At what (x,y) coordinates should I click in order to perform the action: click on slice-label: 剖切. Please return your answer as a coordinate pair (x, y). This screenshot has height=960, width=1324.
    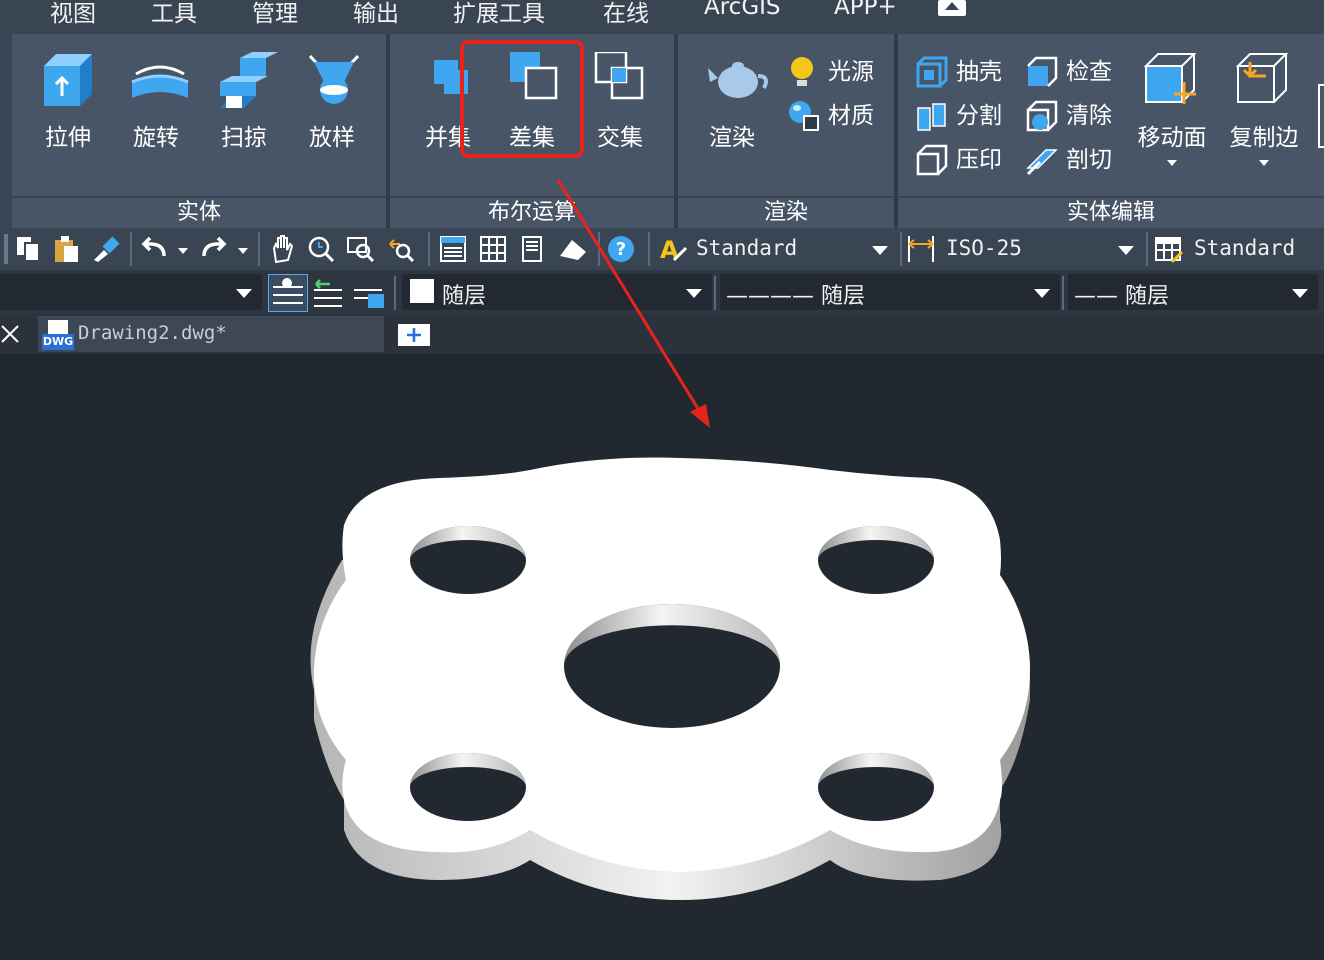
    Looking at the image, I should click on (1089, 160).